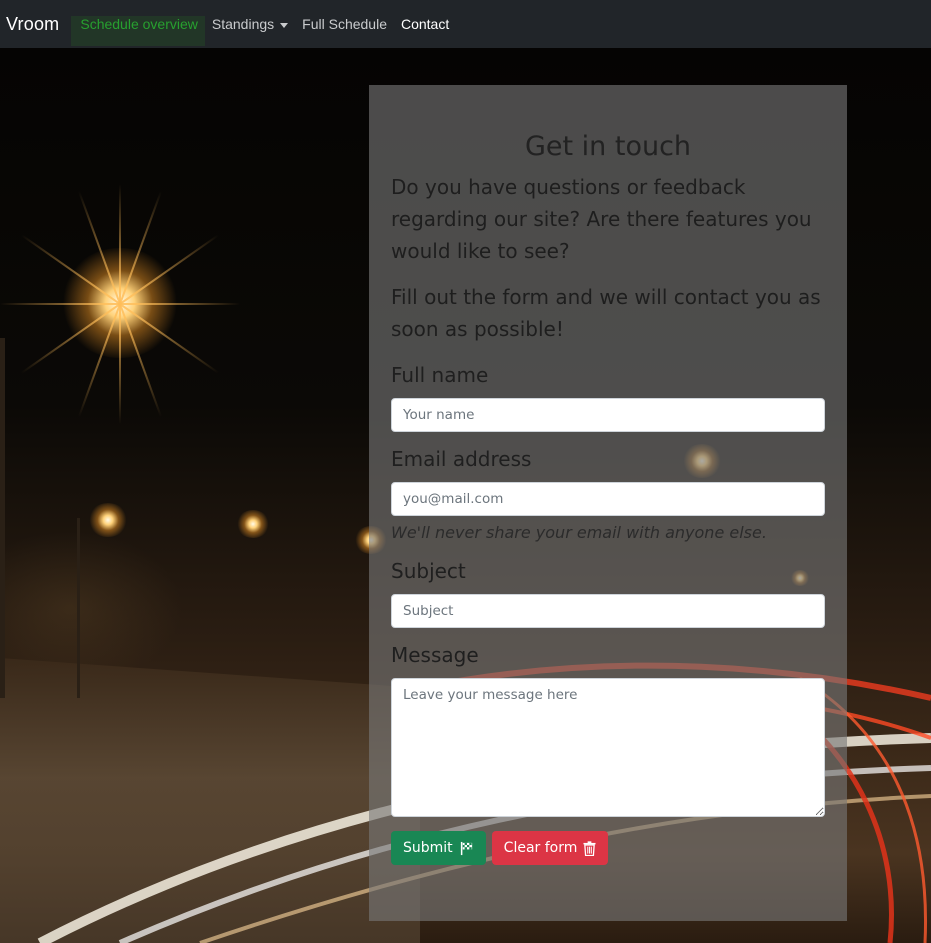  Describe the element at coordinates (425, 24) in the screenshot. I see `nav-link-contact: Contact` at that location.